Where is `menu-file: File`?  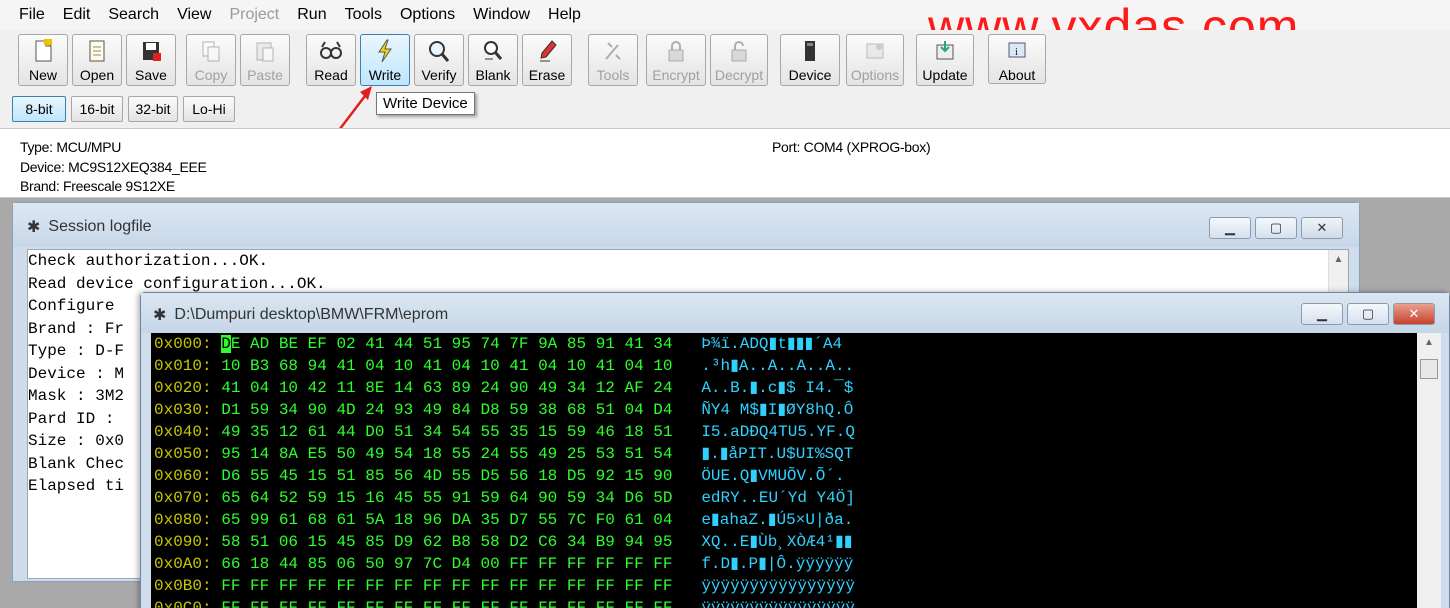 menu-file: File is located at coordinates (32, 15).